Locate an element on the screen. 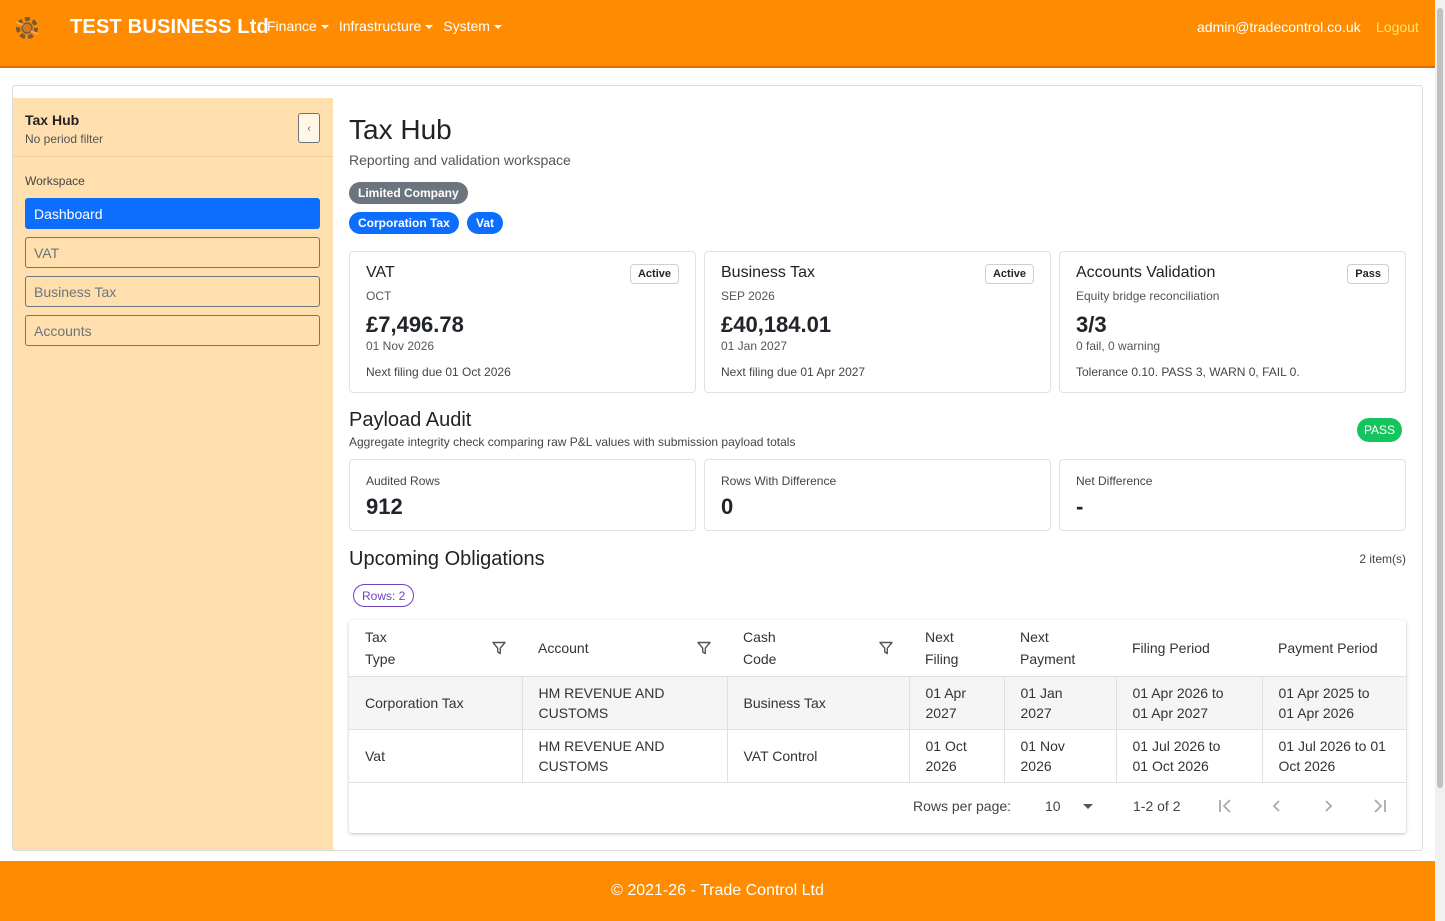 This screenshot has width=1445, height=921. card-title: VAT is located at coordinates (380, 272).